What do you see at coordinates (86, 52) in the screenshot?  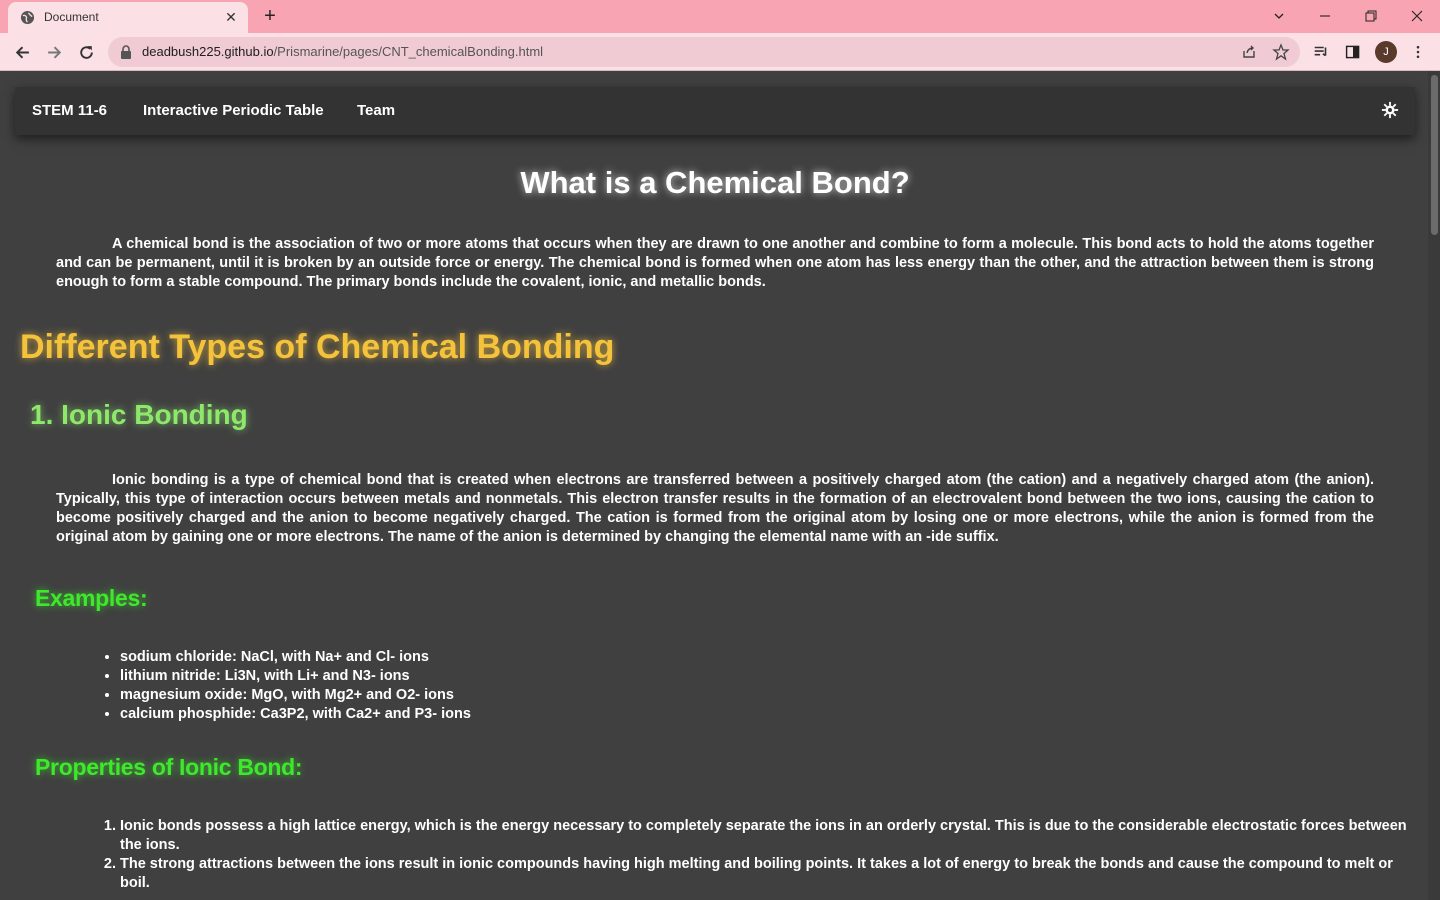 I see `reload-button` at bounding box center [86, 52].